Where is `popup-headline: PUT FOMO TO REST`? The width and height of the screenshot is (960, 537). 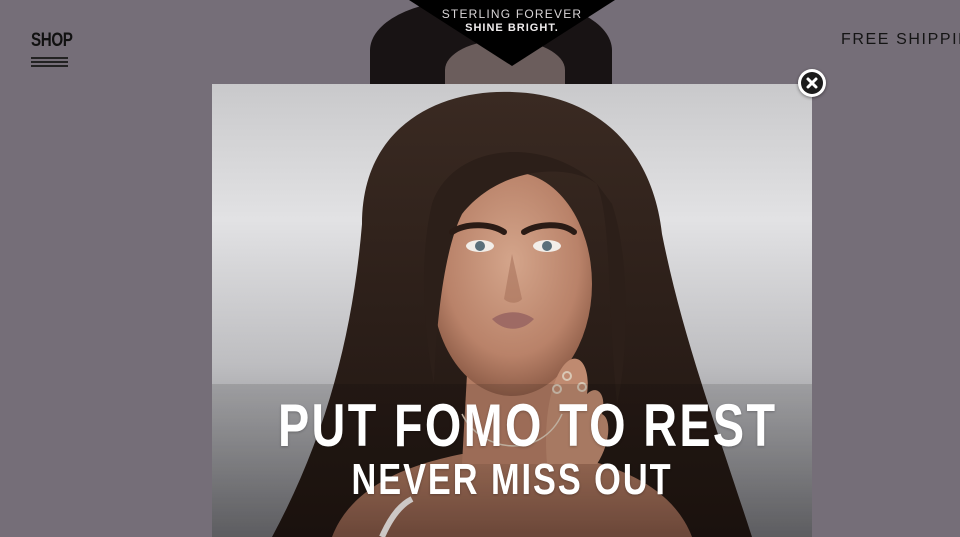 popup-headline: PUT FOMO TO REST is located at coordinates (528, 425).